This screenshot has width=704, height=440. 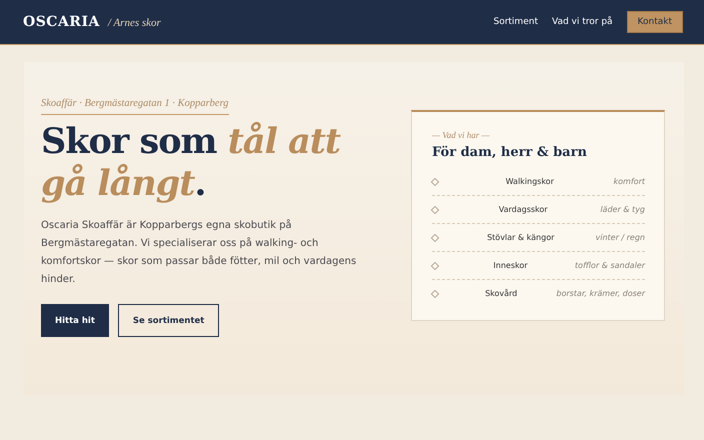 I want to click on category-name: Walkingskor, so click(x=529, y=181).